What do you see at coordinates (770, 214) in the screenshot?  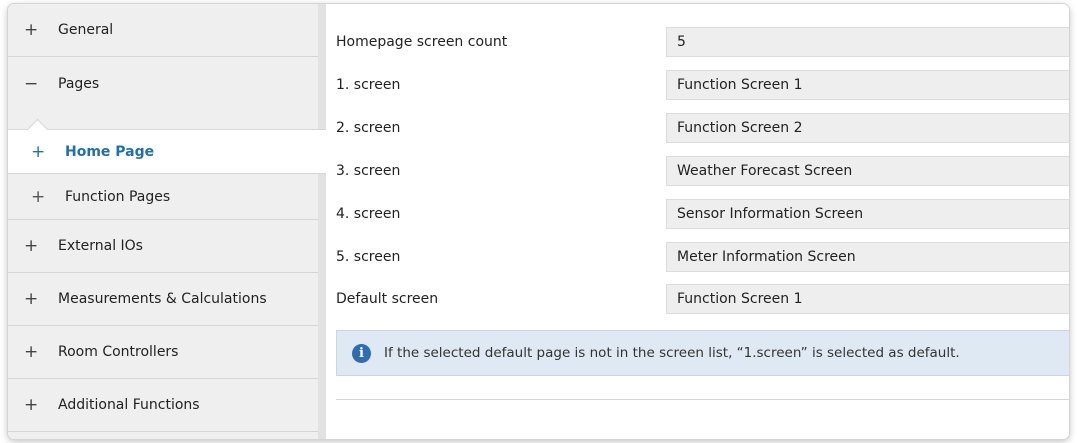 I see `dropdown-value: Sensor Information Screen` at bounding box center [770, 214].